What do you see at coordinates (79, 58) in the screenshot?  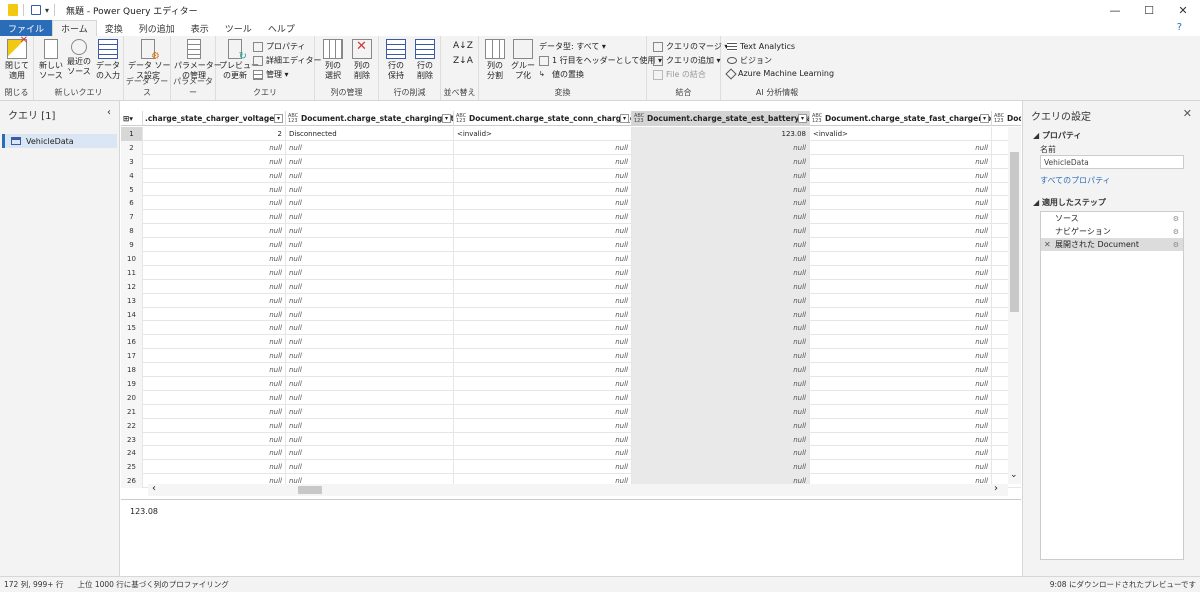 I see `recent-source-button: 最近の ソース` at bounding box center [79, 58].